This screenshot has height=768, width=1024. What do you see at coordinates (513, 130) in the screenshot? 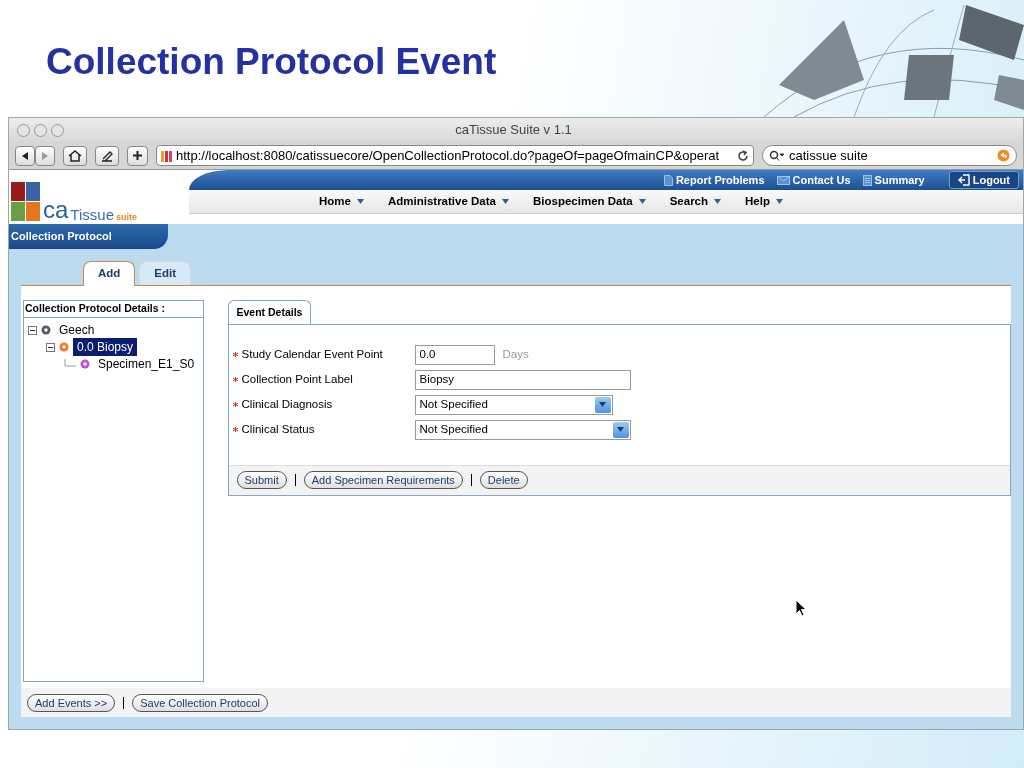
I see `window-title: caTissue Suite v 1.1` at bounding box center [513, 130].